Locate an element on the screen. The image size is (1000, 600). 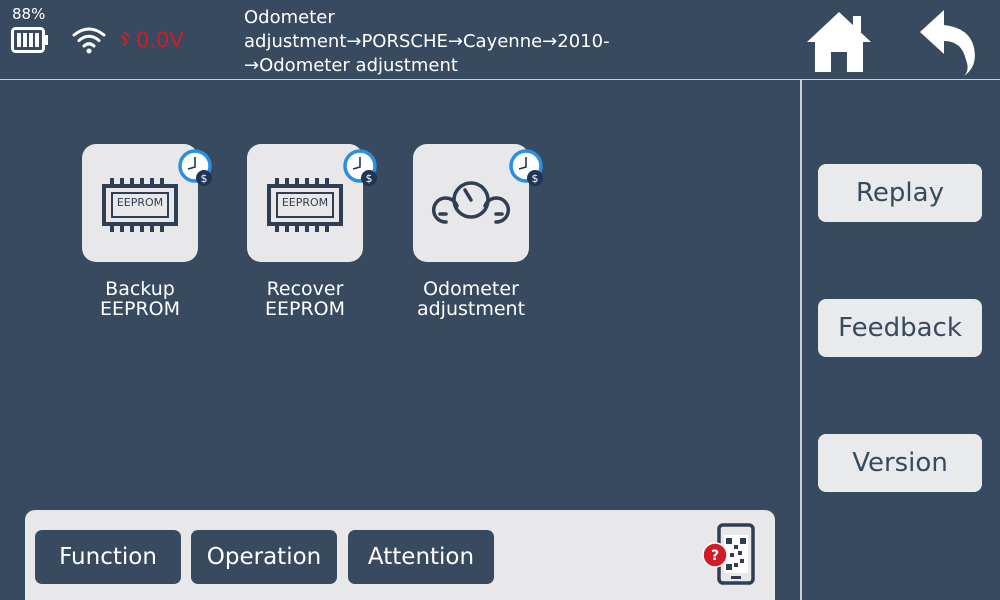
tile-label-odometer-adjustment: Odometer adjustment is located at coordinates (471, 299).